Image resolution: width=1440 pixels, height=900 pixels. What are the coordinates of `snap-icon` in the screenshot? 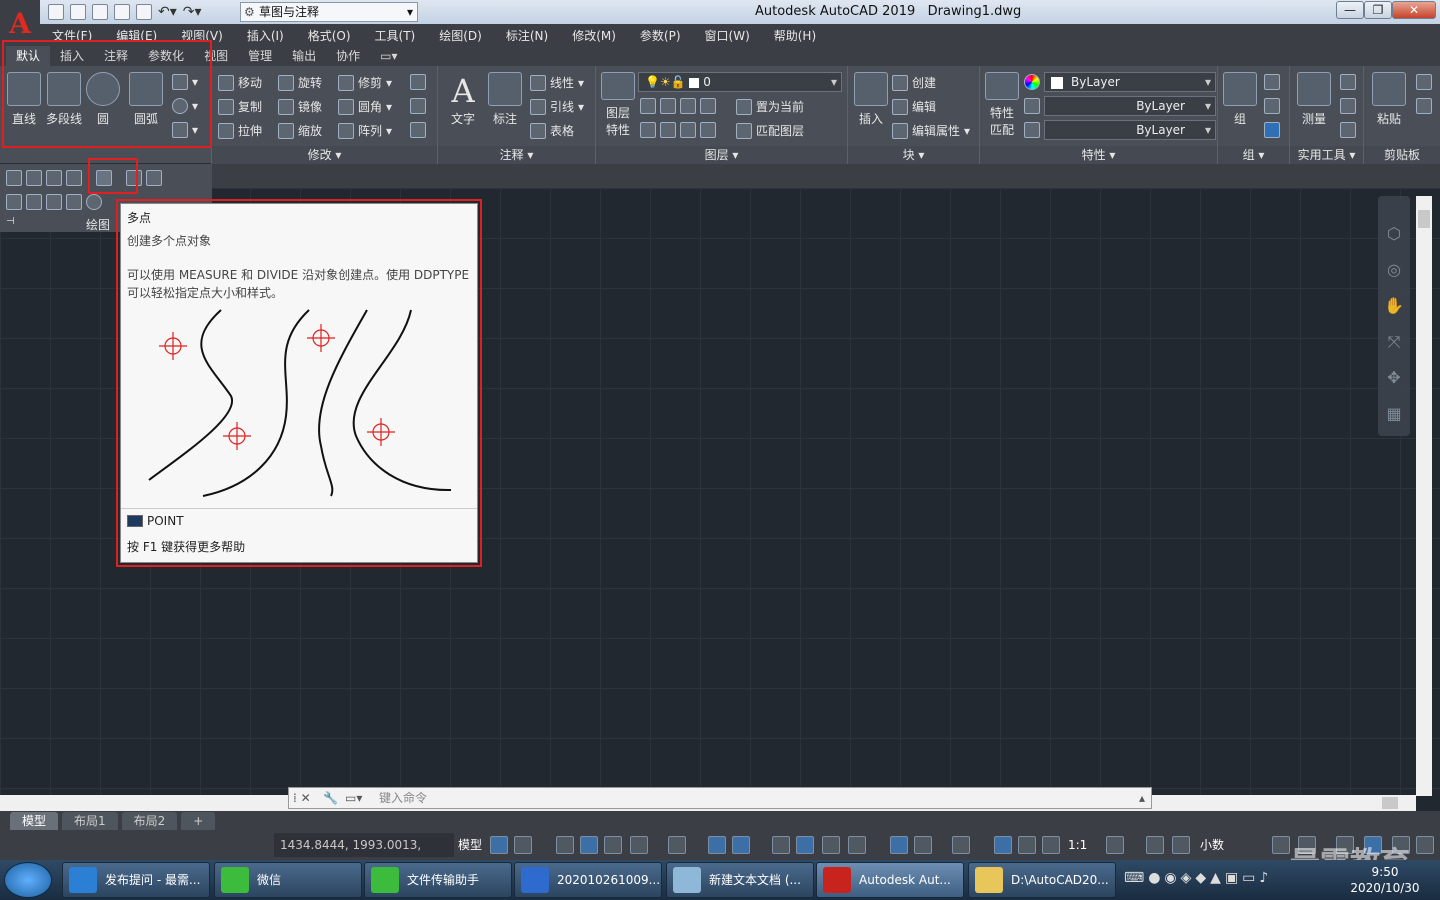 It's located at (523, 845).